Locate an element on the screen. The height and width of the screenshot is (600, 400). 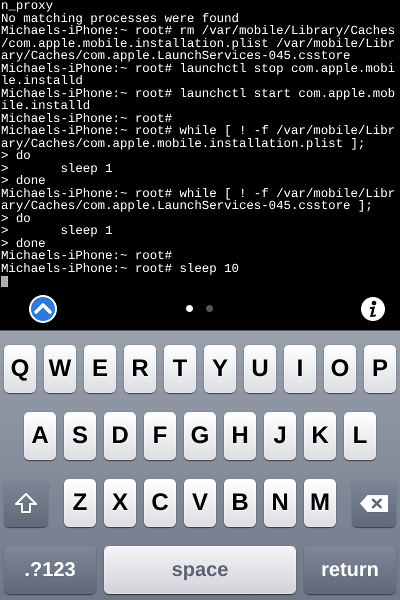
key: S is located at coordinates (80, 436).